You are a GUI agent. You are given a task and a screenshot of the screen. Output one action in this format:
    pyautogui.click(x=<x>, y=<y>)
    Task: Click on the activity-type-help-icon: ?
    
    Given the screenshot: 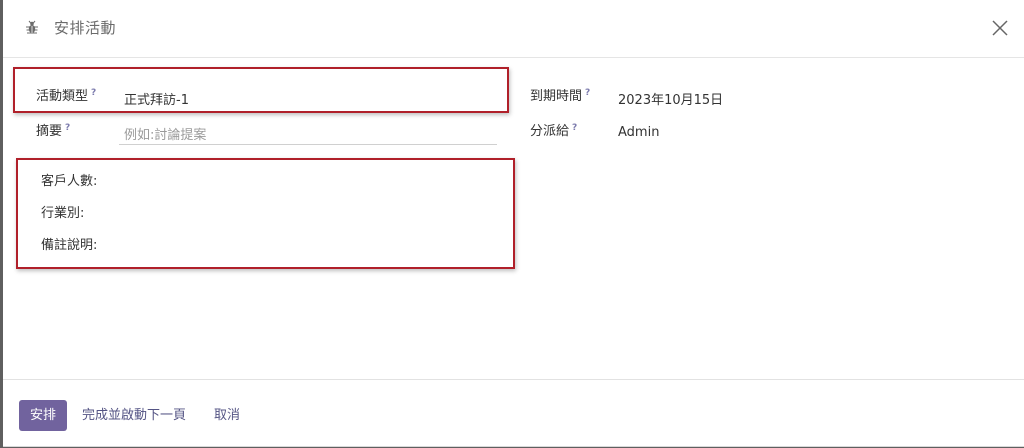 What is the action you would take?
    pyautogui.click(x=93, y=93)
    